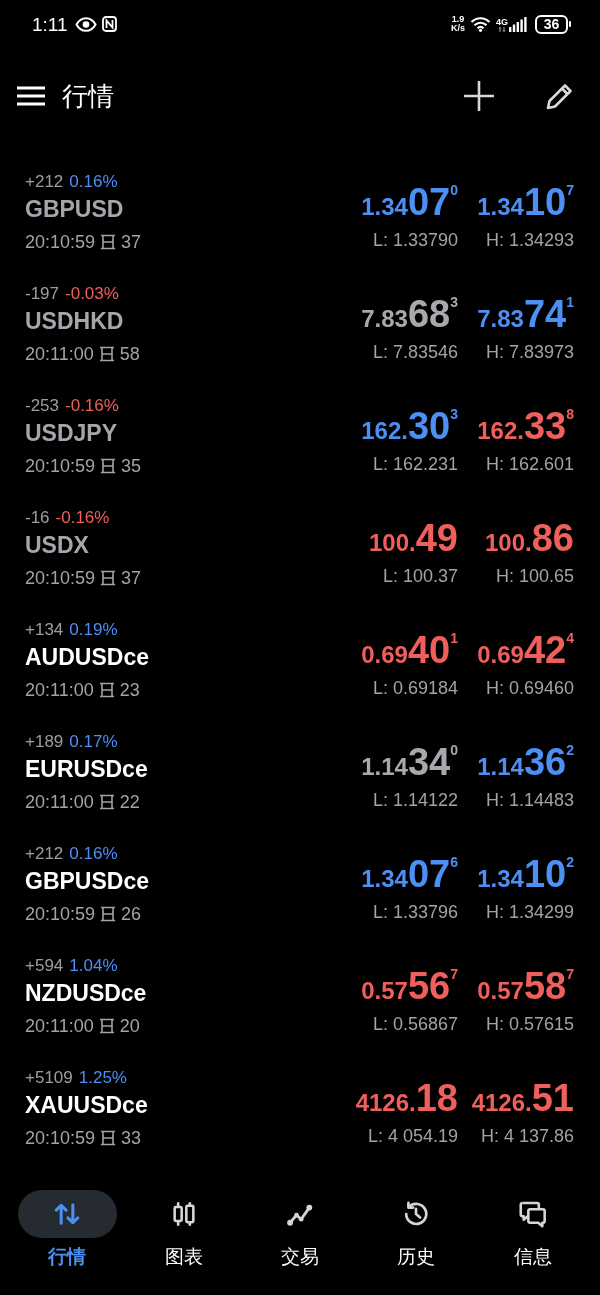 This screenshot has width=600, height=1295. I want to click on screen-title: 行情, so click(88, 96).